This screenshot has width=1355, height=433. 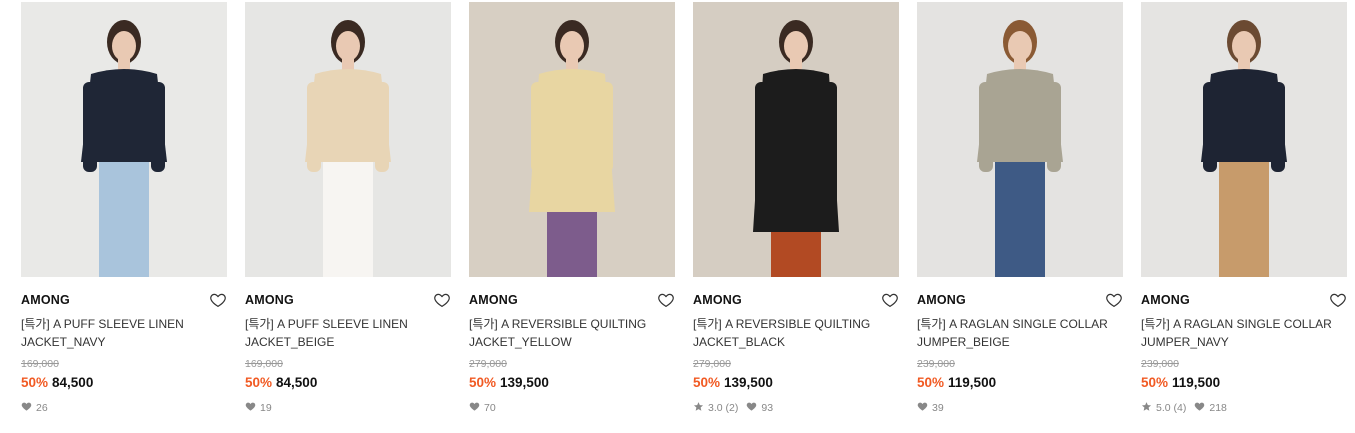 I want to click on product-name-line2: JACKET_BEIGE, so click(x=290, y=342).